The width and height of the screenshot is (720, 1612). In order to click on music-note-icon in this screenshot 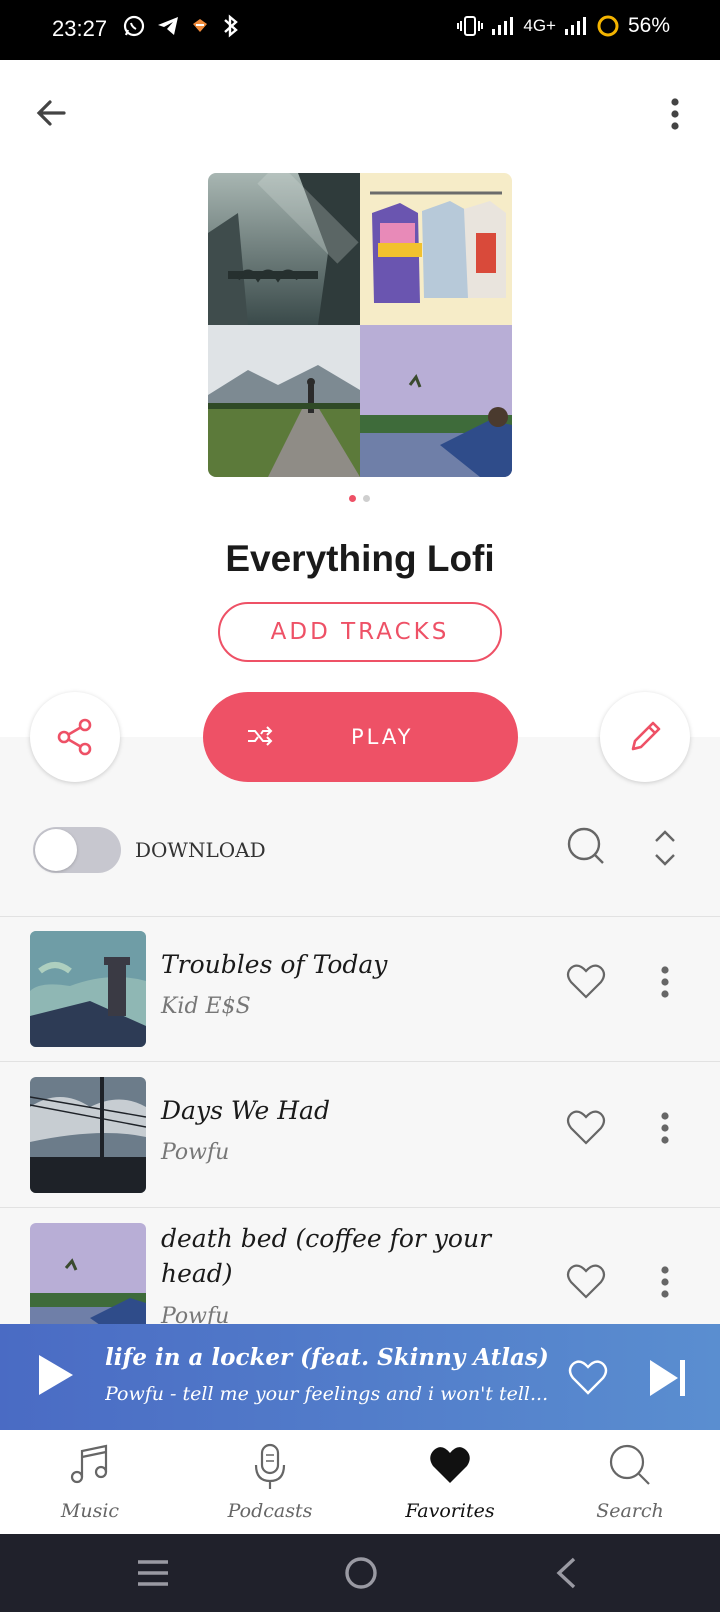, I will do `click(89, 1464)`.